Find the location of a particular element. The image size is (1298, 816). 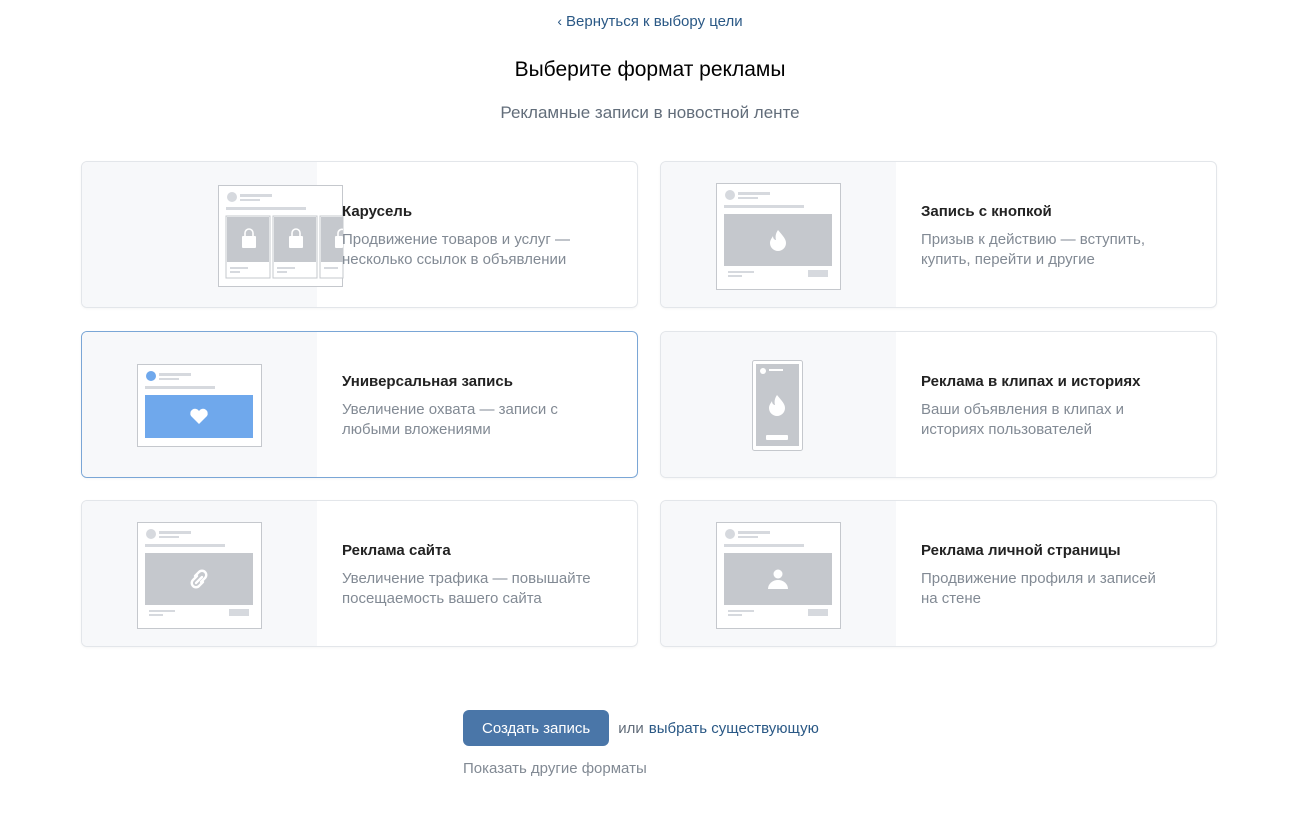

button-post-illustration is located at coordinates (778, 236).